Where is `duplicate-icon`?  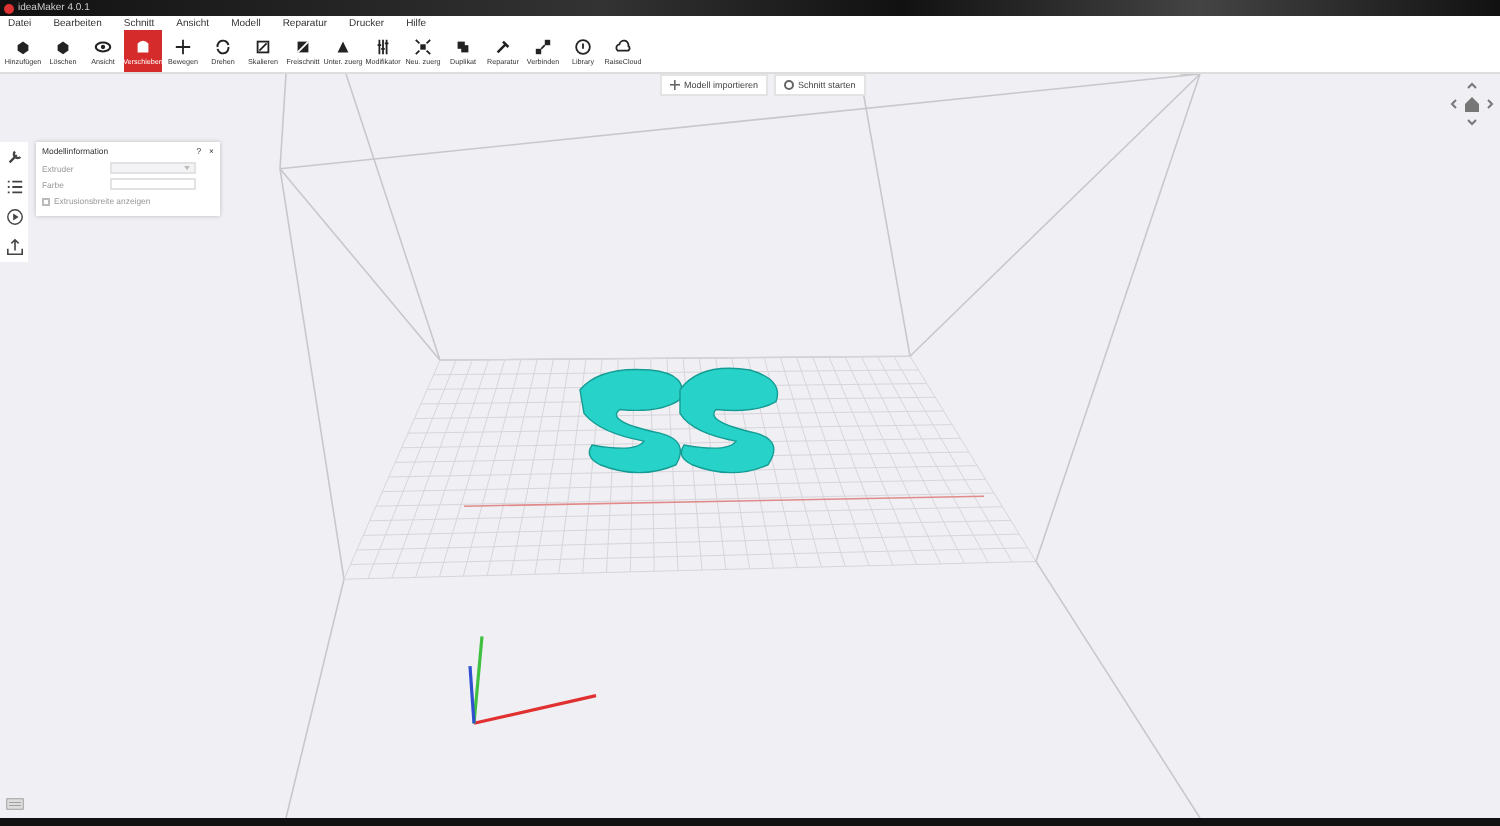
duplicate-icon is located at coordinates (463, 46).